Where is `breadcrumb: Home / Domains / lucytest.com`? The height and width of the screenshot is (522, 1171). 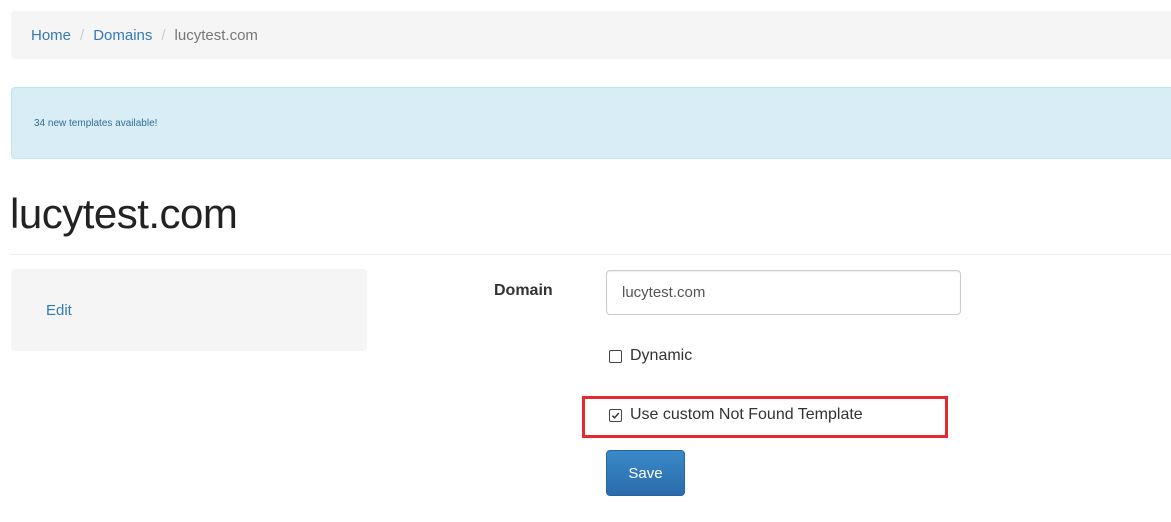 breadcrumb: Home / Domains / lucytest.com is located at coordinates (591, 35).